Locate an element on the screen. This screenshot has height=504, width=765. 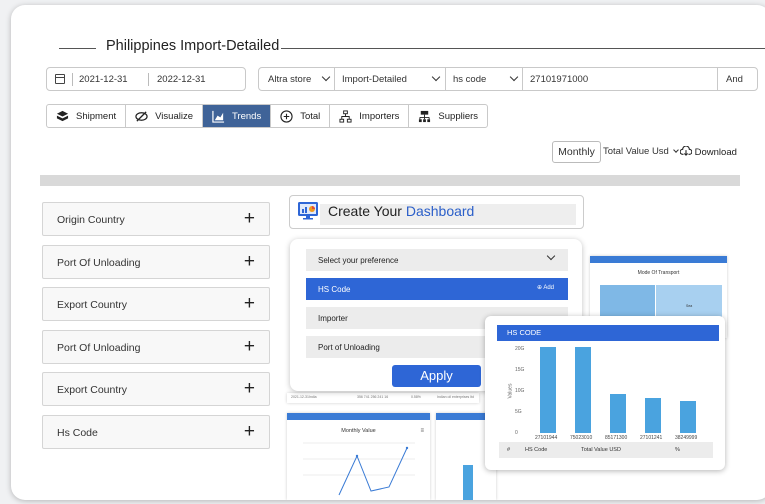
download-label: Download is located at coordinates (715, 152).